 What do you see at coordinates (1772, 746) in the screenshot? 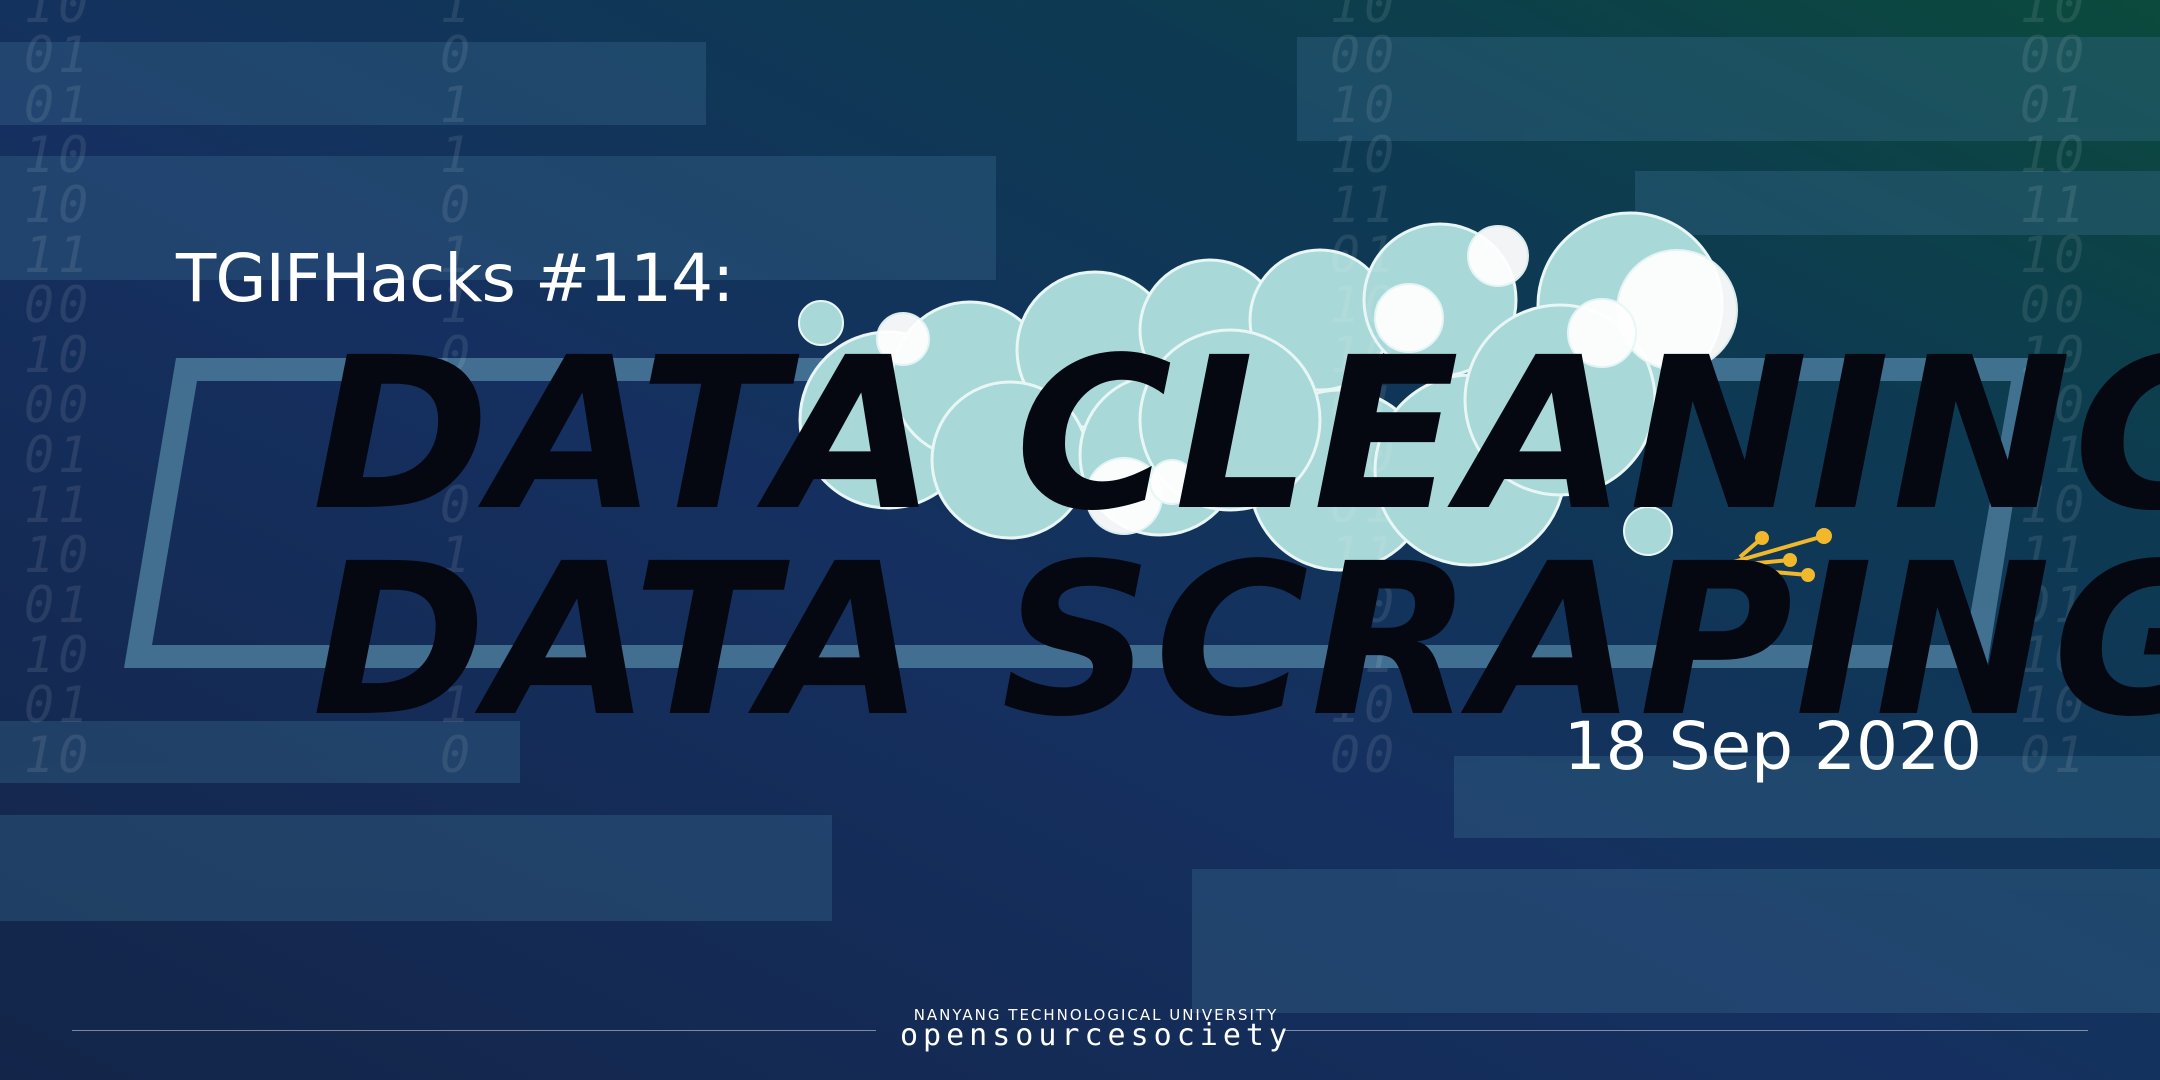
I see `event-date: 18 Sep 2020` at bounding box center [1772, 746].